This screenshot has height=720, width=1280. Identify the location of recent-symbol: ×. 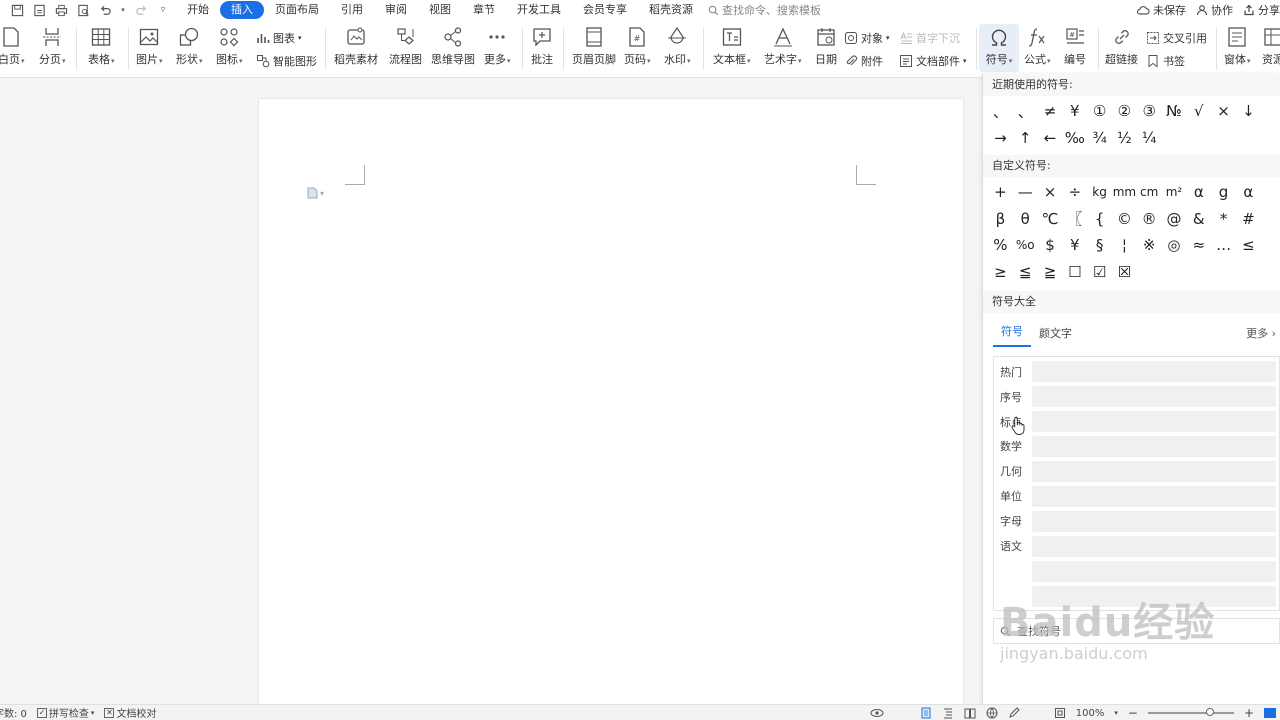
(1223, 111).